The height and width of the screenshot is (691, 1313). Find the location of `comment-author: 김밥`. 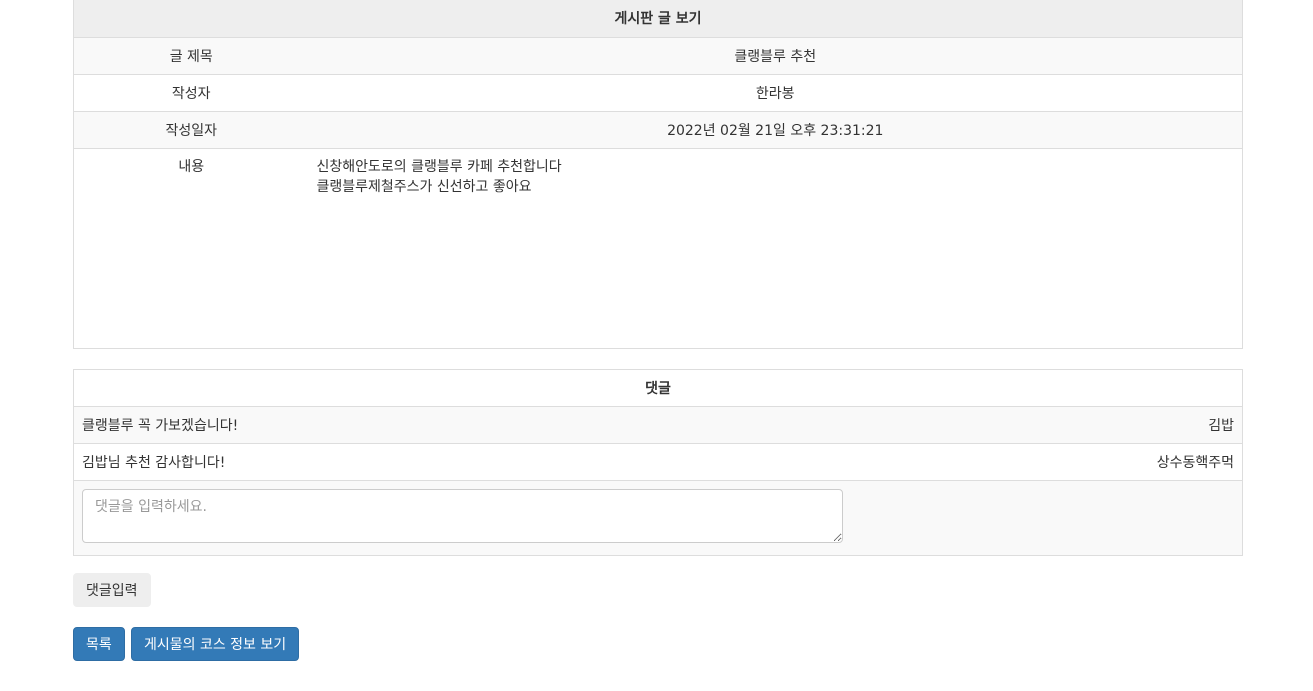

comment-author: 김밥 is located at coordinates (950, 425).